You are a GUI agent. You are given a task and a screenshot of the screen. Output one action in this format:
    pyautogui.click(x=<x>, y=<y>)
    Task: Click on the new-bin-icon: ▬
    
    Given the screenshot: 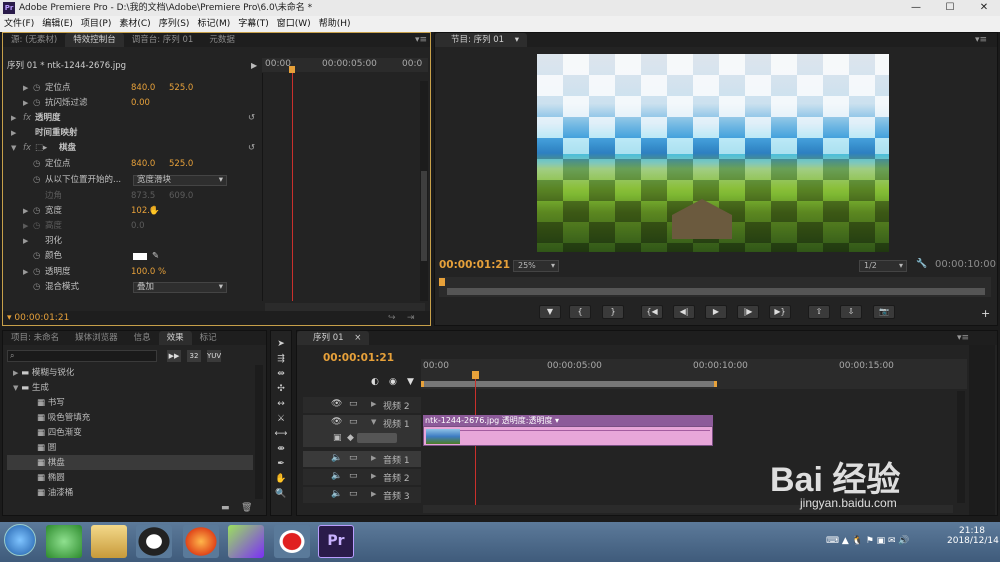 What is the action you would take?
    pyautogui.click(x=225, y=508)
    